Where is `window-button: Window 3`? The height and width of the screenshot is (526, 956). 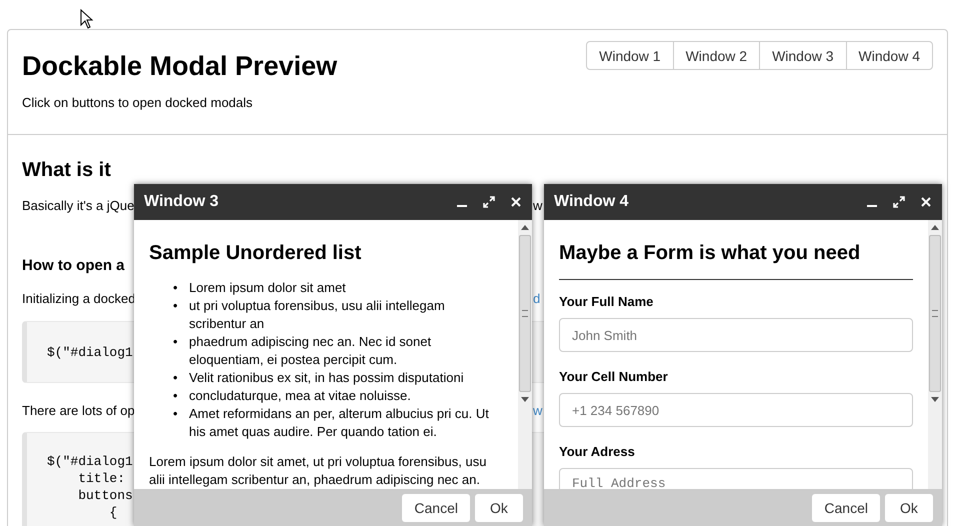 window-button: Window 3 is located at coordinates (803, 55).